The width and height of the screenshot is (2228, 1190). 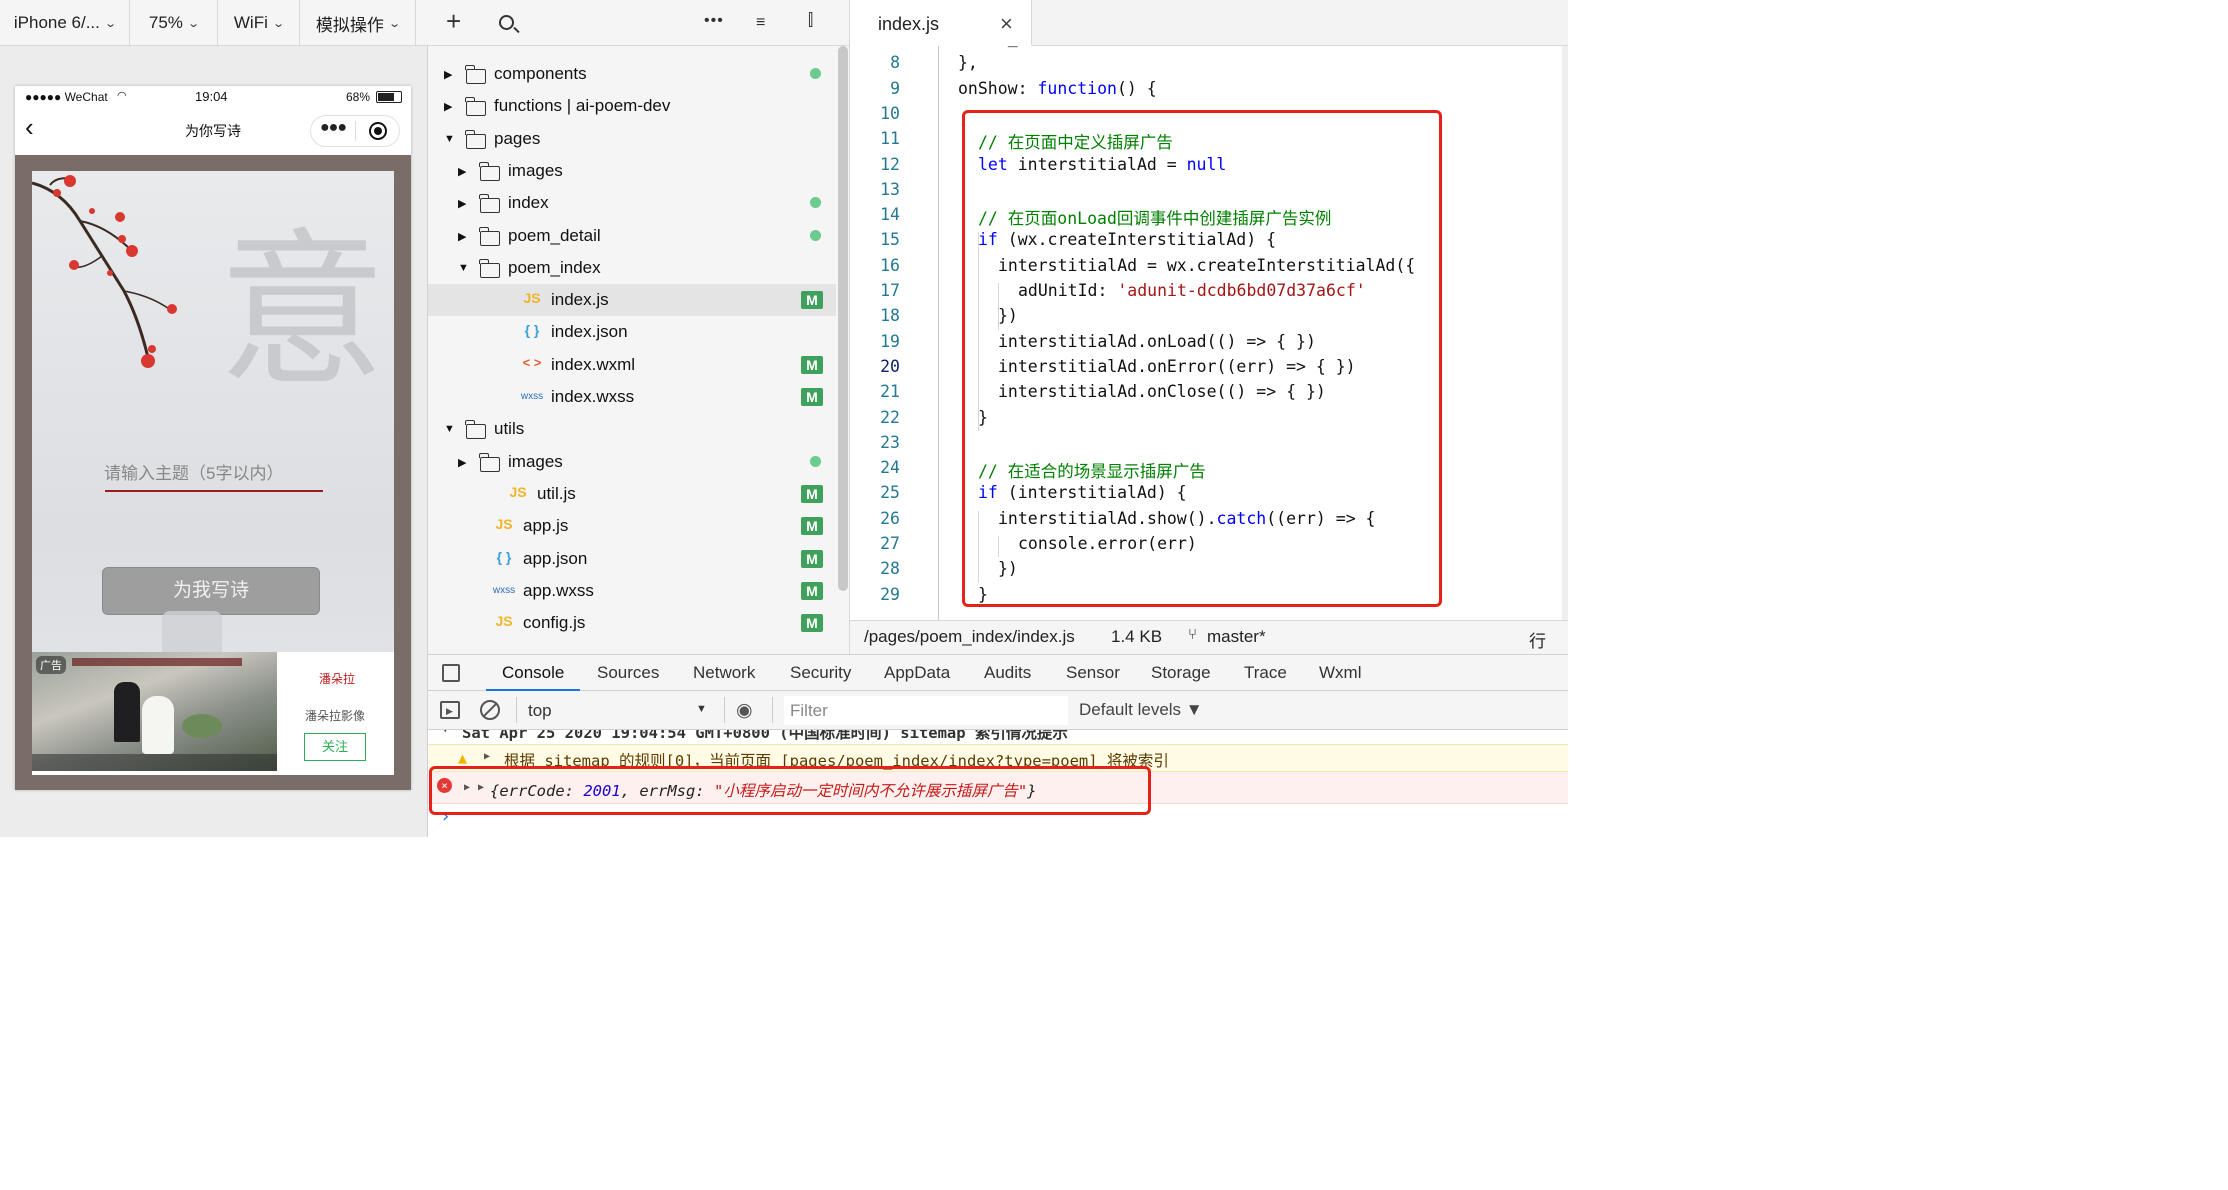 I want to click on tab-security: Security, so click(x=820, y=673).